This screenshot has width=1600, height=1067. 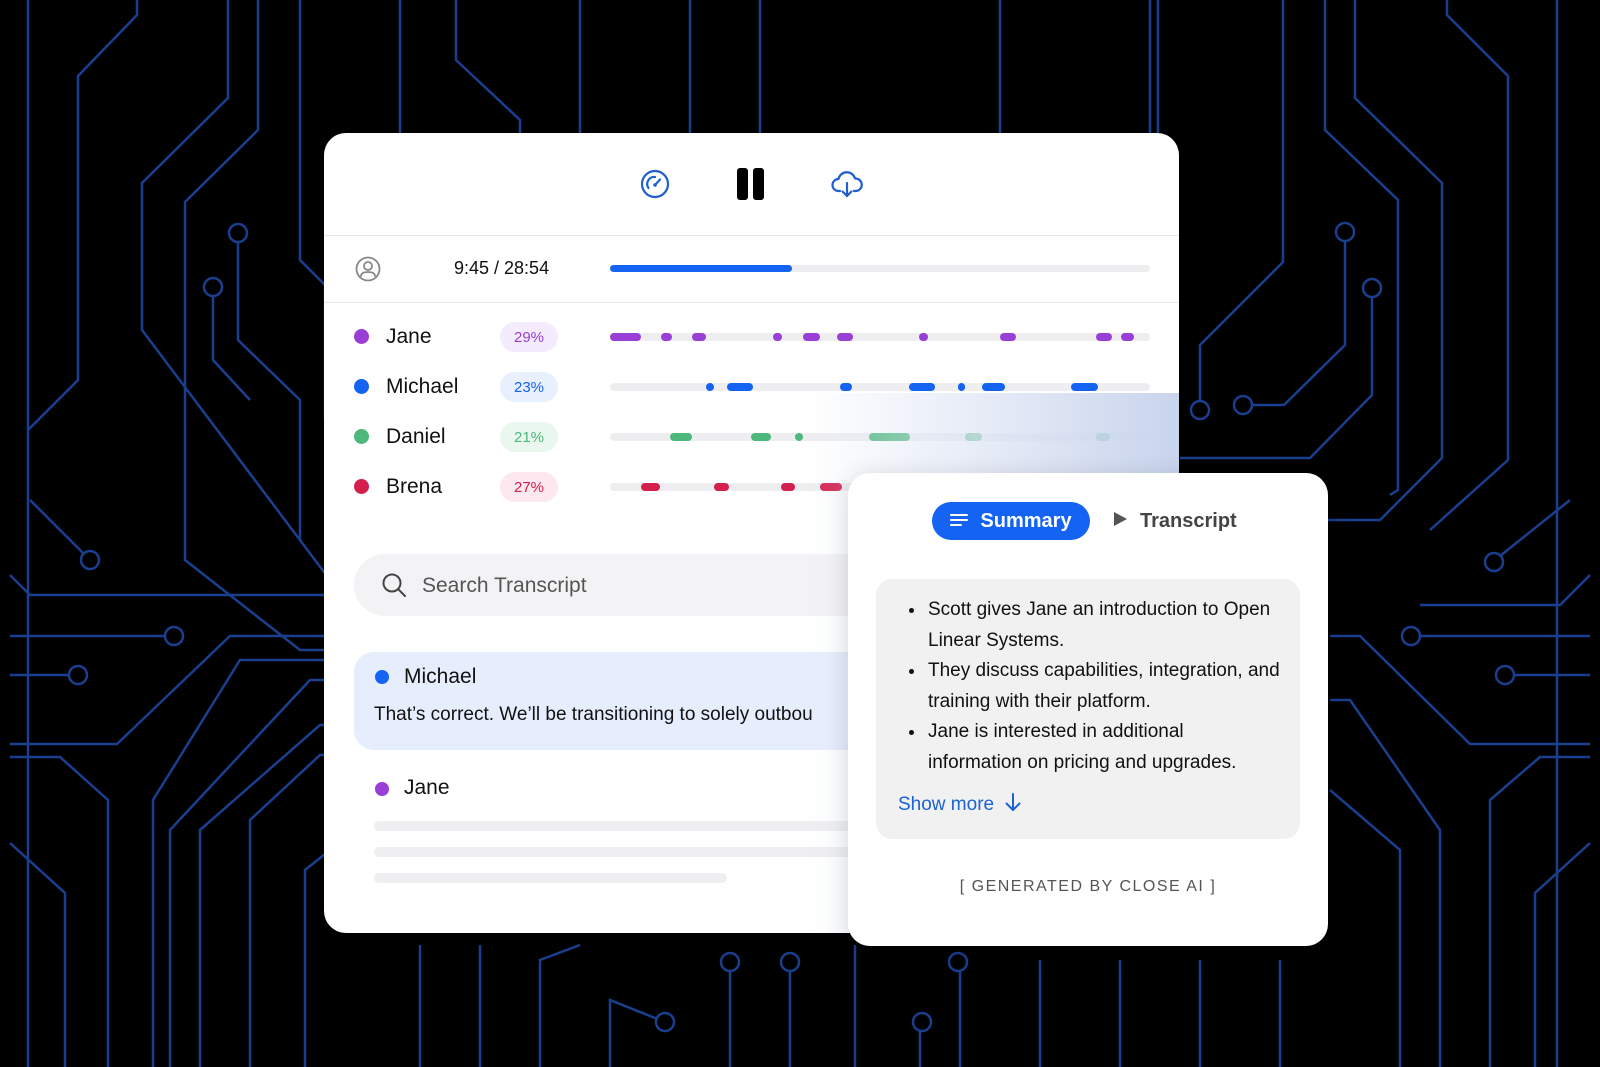 What do you see at coordinates (409, 336) in the screenshot?
I see `speaker-name: Jane` at bounding box center [409, 336].